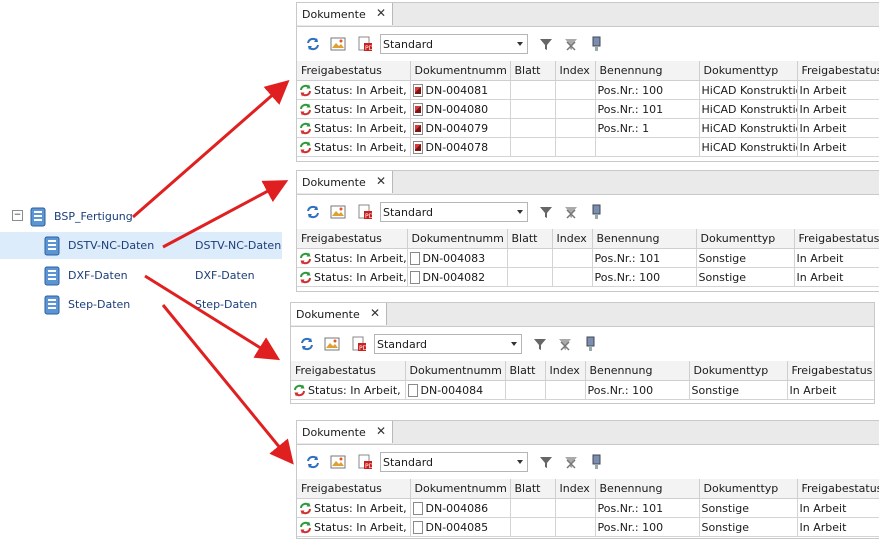 The image size is (879, 539). What do you see at coordinates (460, 527) in the screenshot?
I see `table-cell: DN-004085` at bounding box center [460, 527].